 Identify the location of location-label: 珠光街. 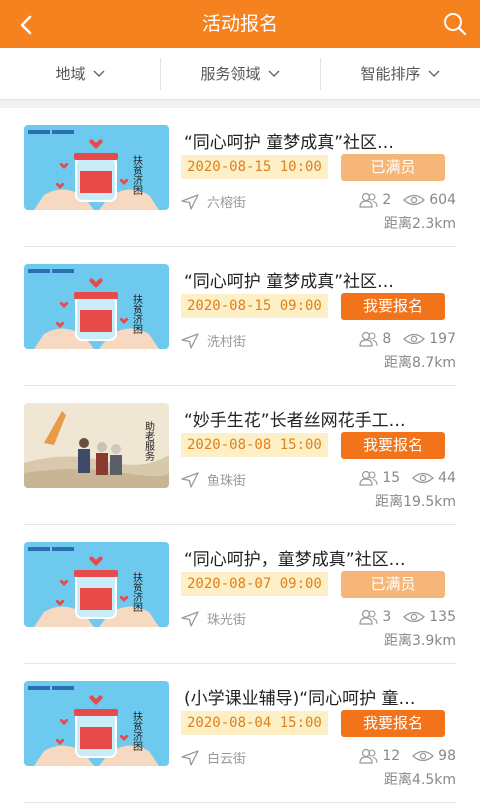
(227, 620).